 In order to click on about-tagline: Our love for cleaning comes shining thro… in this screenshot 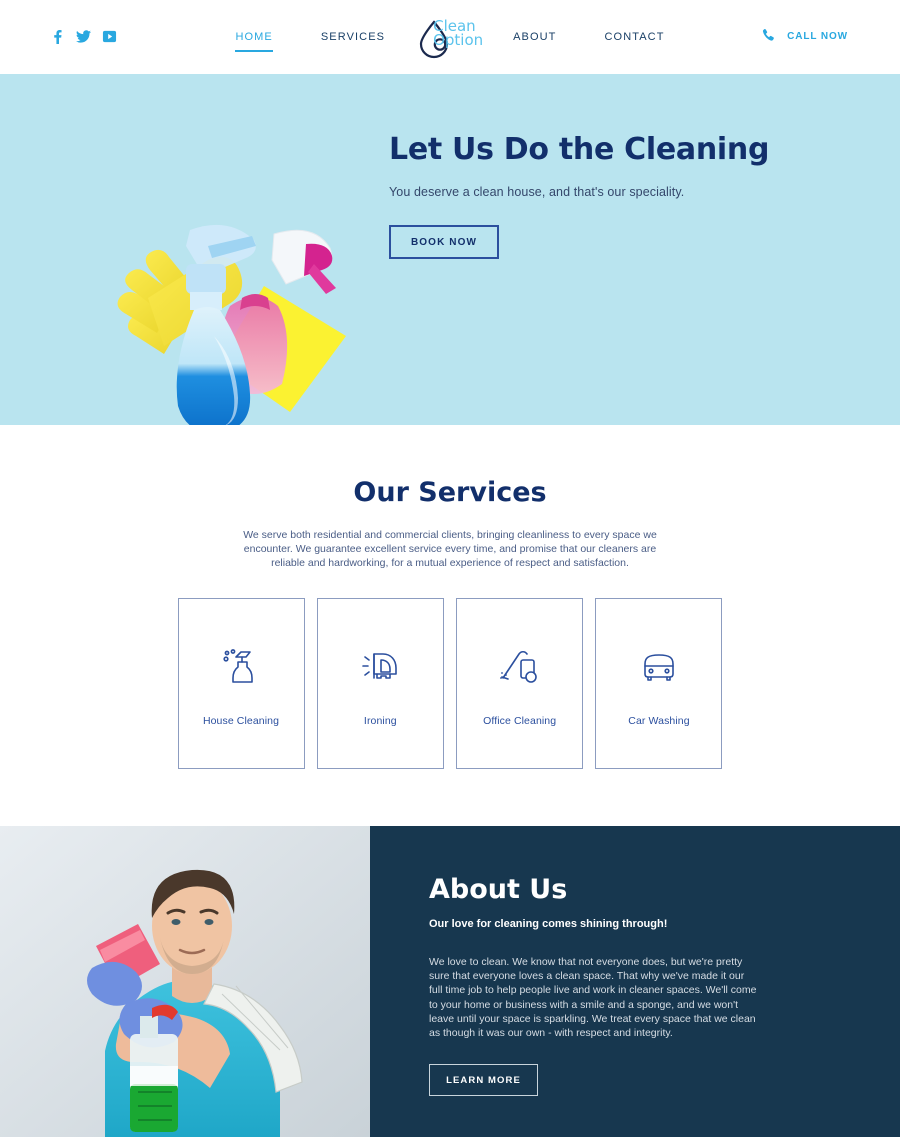, I will do `click(548, 924)`.